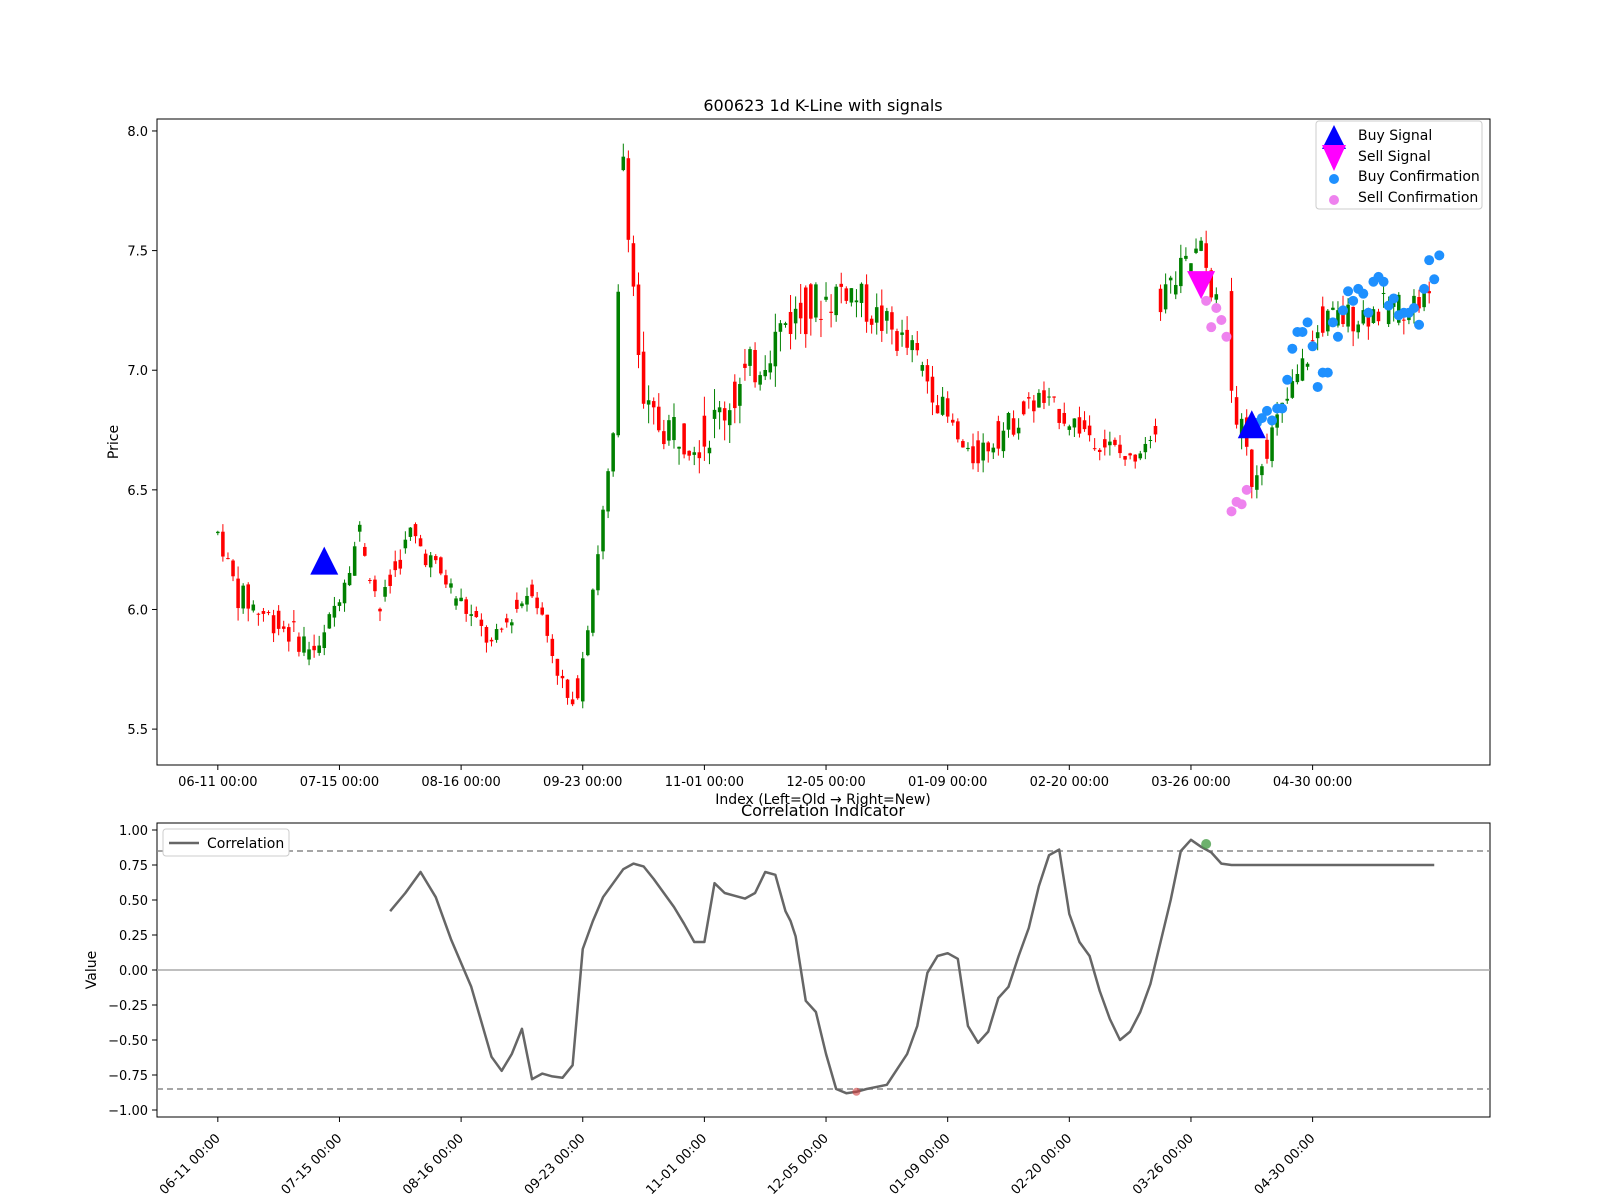  I want to click on kline-y-ticks: 5.5 6.0 6.5 7.0 7.5 8.0, so click(142, 431).